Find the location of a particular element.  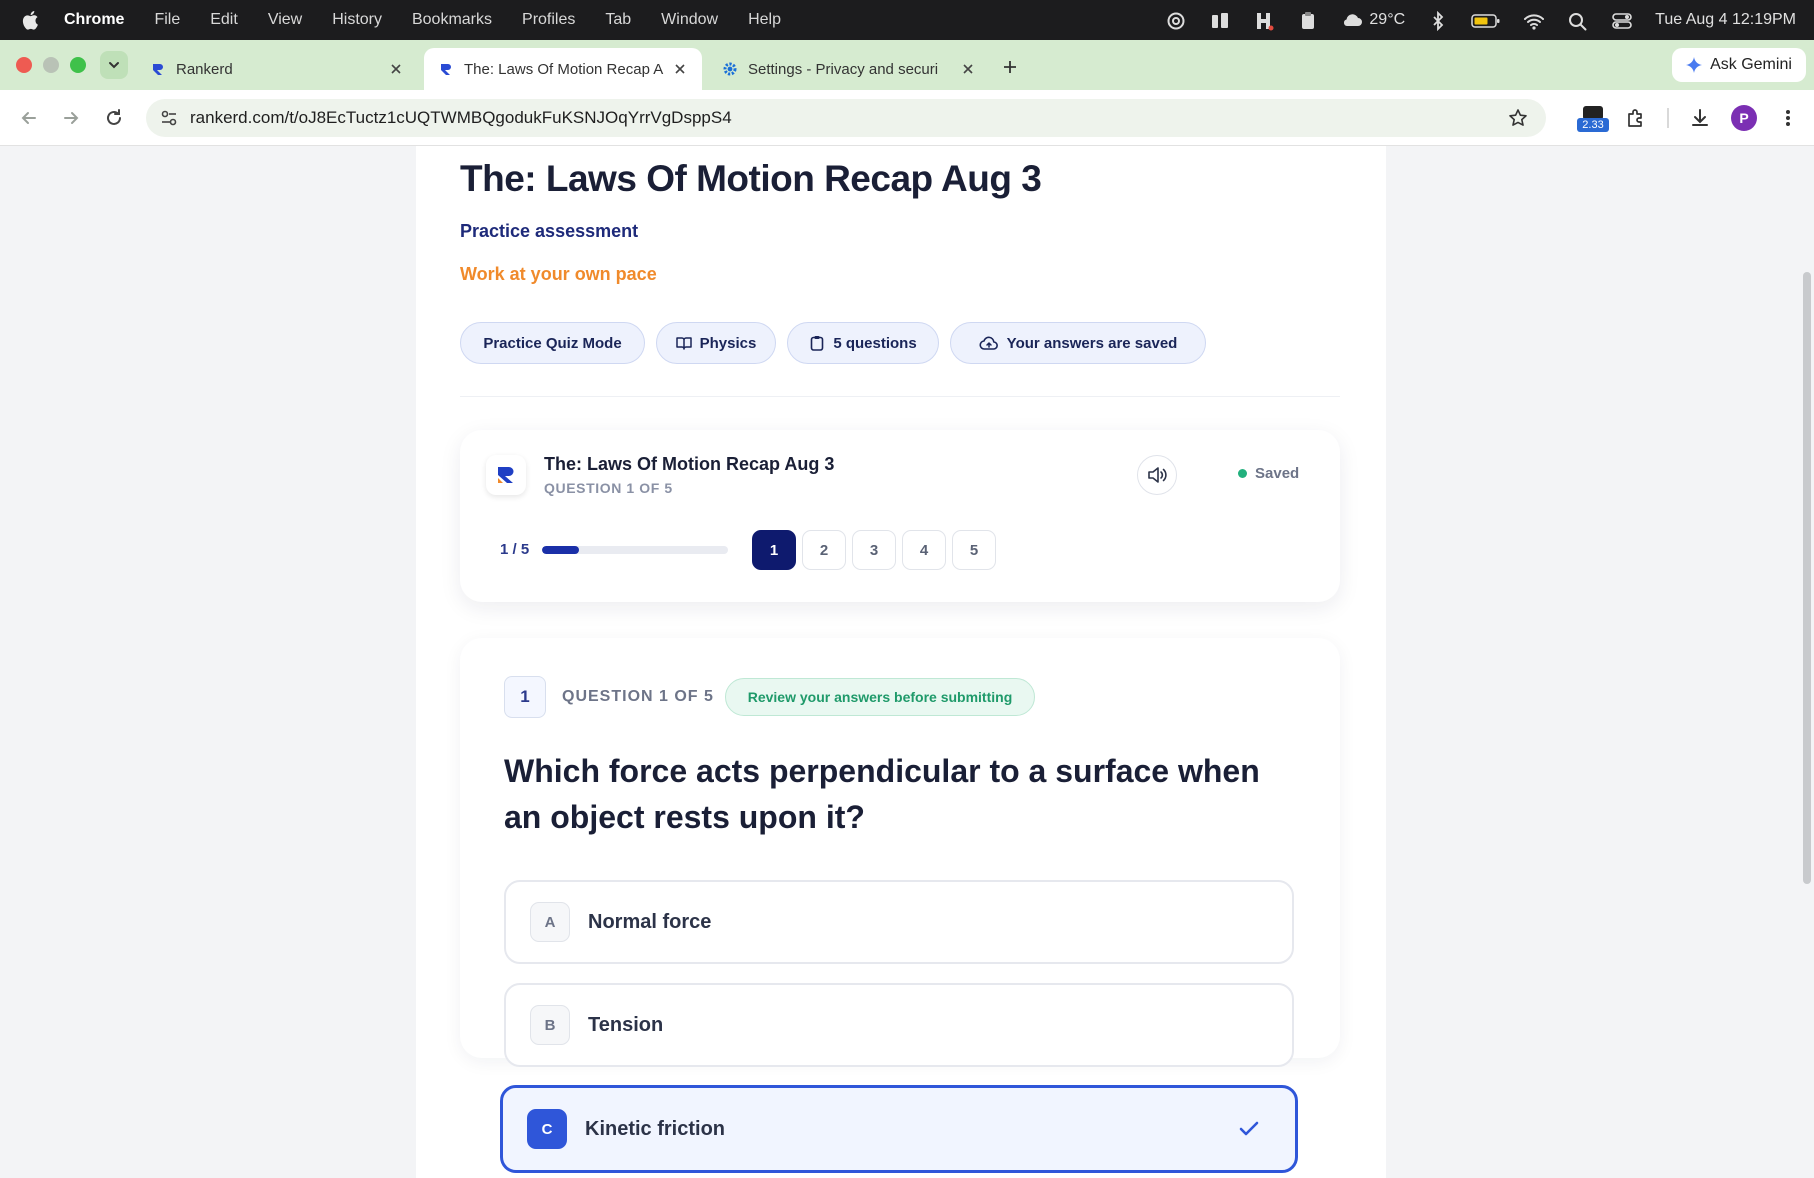

answer-option-a: A Normal force is located at coordinates (899, 922).